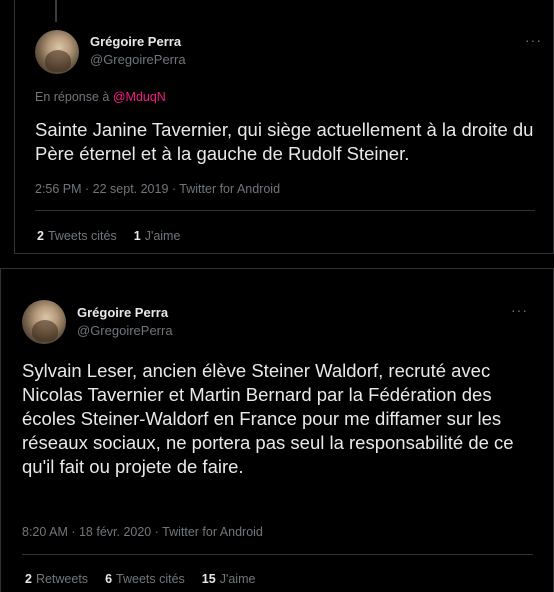 The image size is (554, 592). Describe the element at coordinates (56, 11) in the screenshot. I see `thread-line` at that location.